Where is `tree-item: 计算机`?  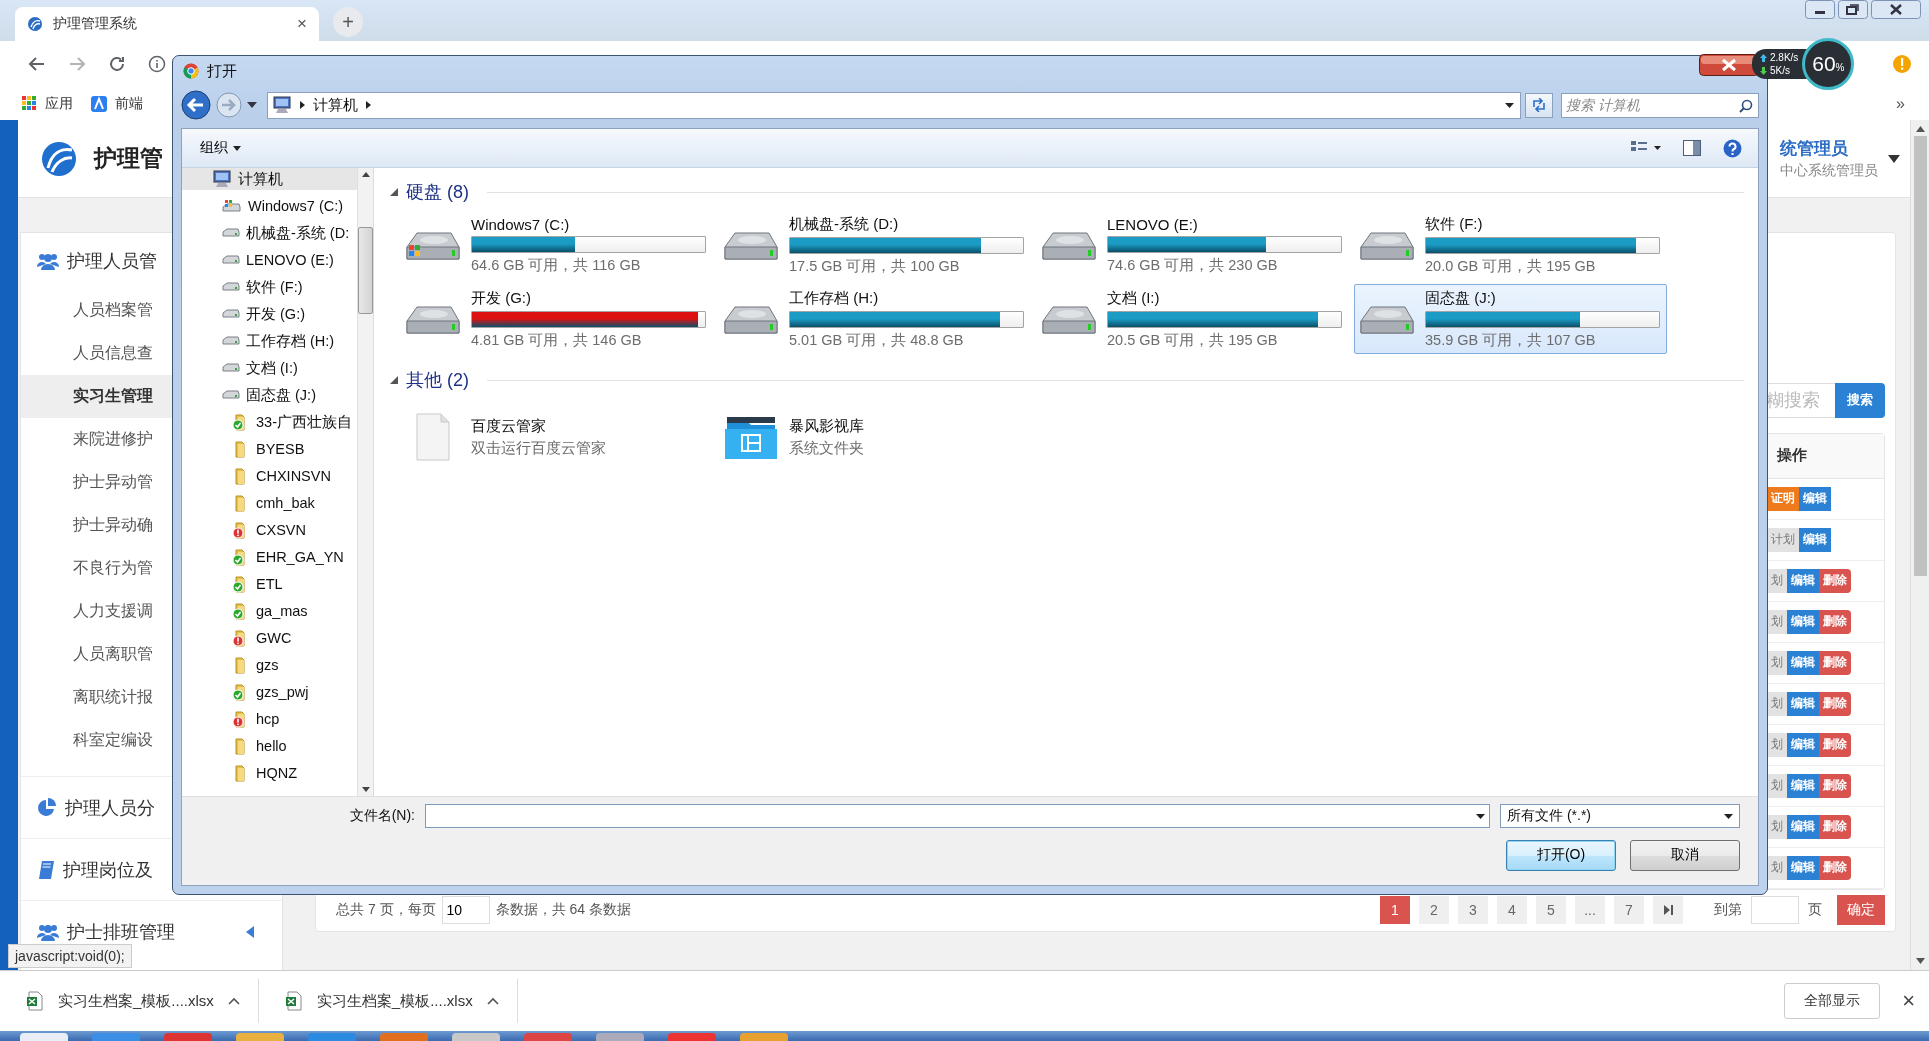
tree-item: 计算机 is located at coordinates (269, 179).